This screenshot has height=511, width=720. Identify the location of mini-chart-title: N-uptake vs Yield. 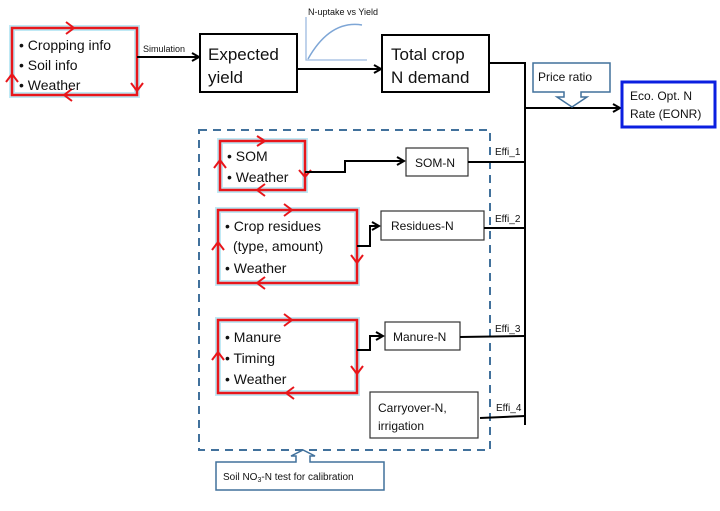
(343, 12).